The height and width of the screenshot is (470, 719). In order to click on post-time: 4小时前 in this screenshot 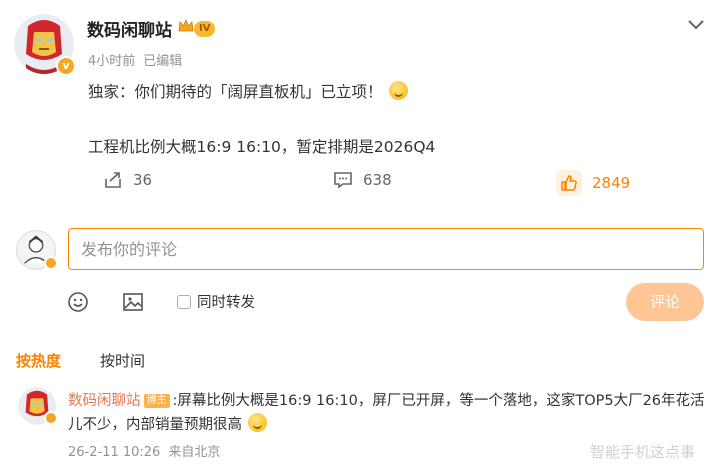, I will do `click(111, 61)`.